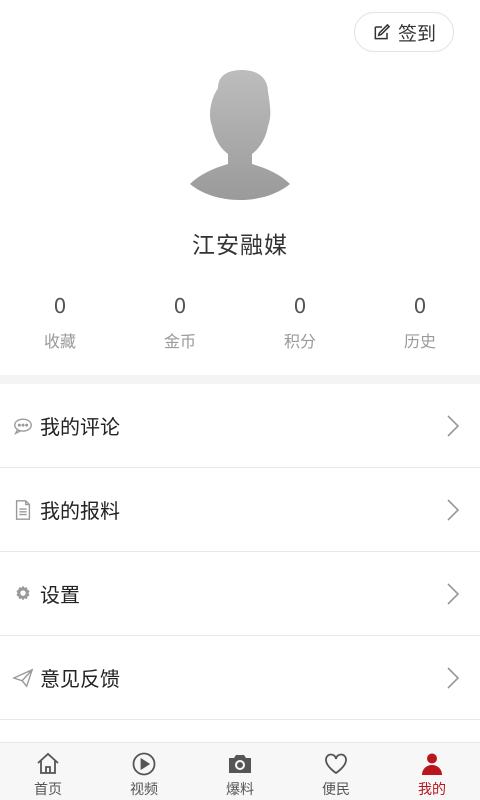  Describe the element at coordinates (299, 341) in the screenshot. I see `stat-label: 积分` at that location.